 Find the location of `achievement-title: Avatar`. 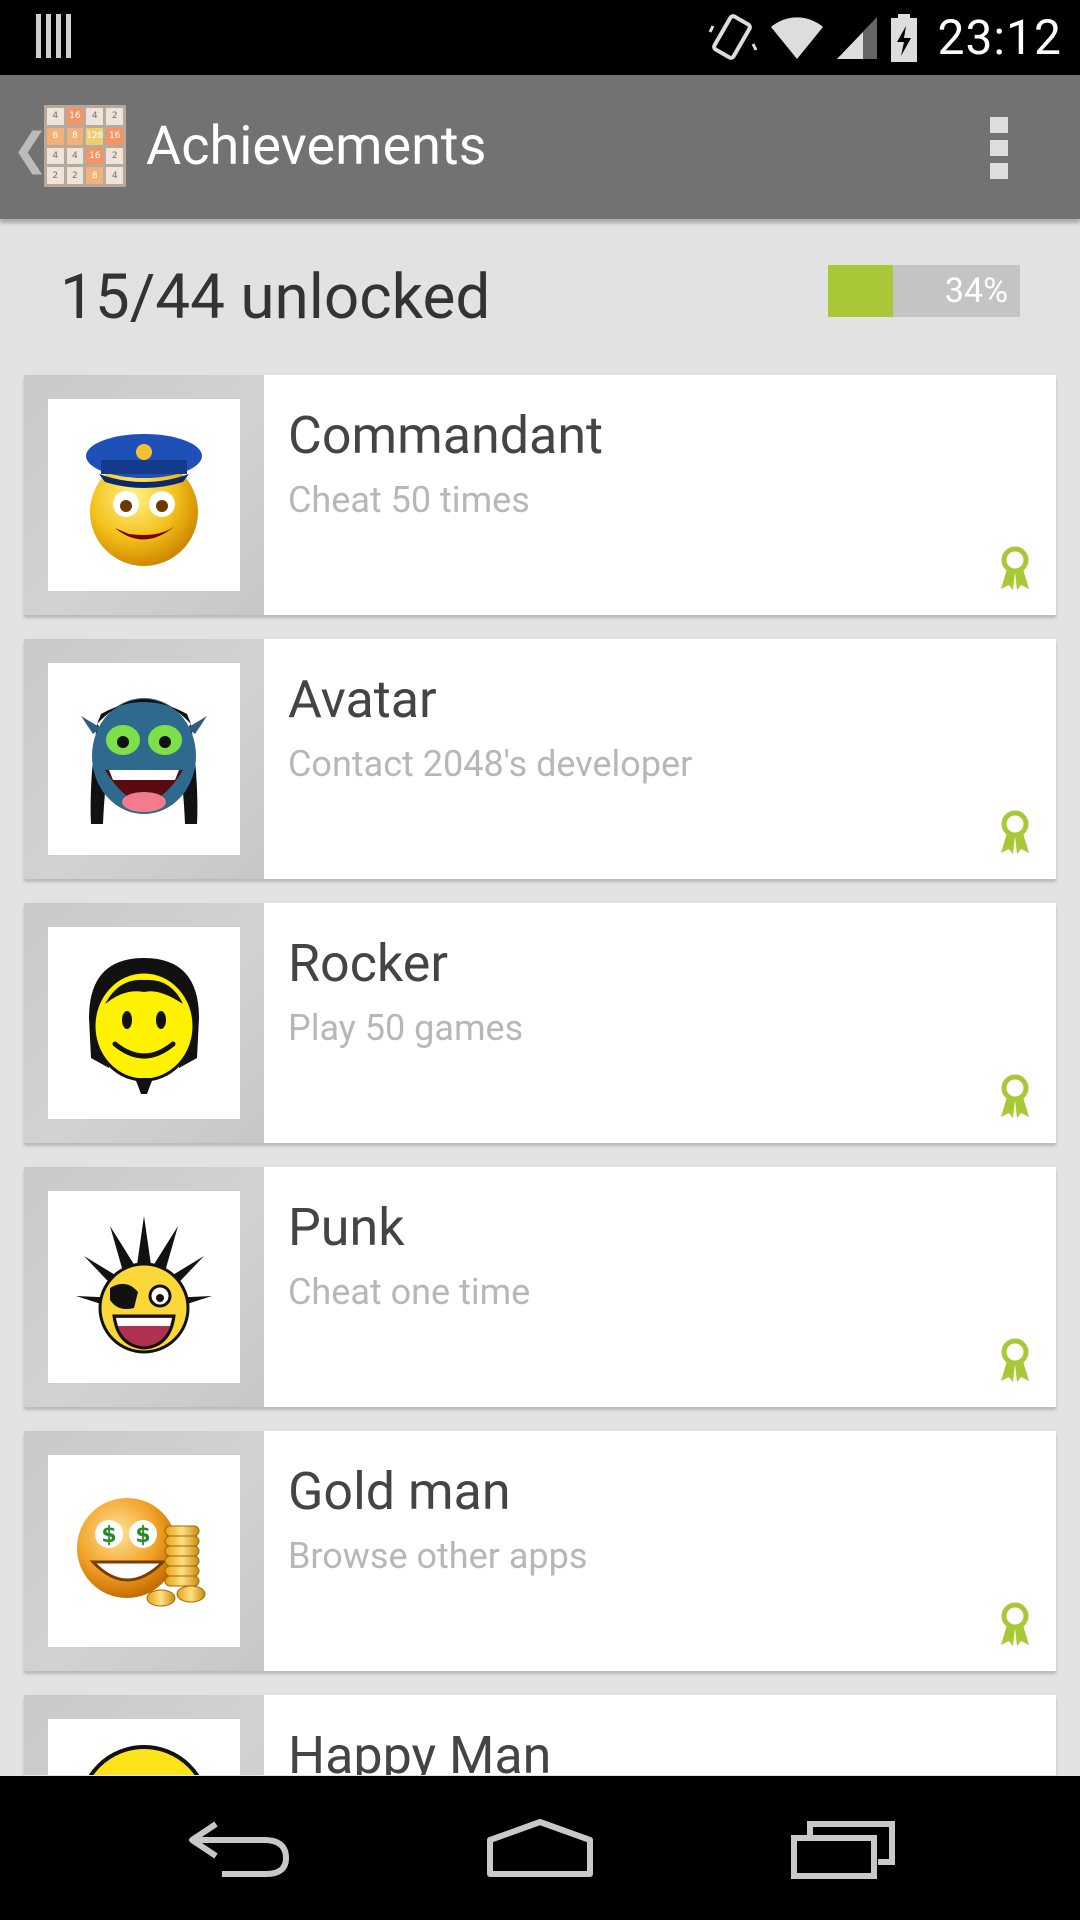

achievement-title: Avatar is located at coordinates (362, 699).